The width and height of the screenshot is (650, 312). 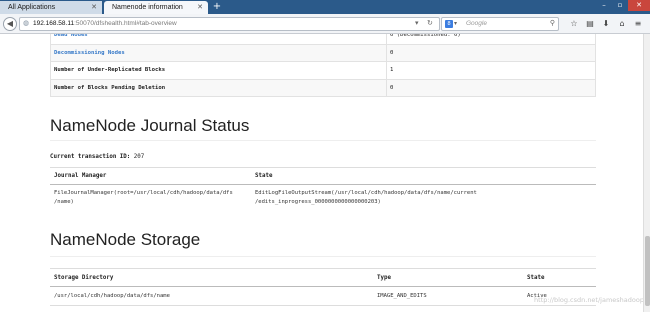 What do you see at coordinates (604, 5) in the screenshot?
I see `minimize-icon: –` at bounding box center [604, 5].